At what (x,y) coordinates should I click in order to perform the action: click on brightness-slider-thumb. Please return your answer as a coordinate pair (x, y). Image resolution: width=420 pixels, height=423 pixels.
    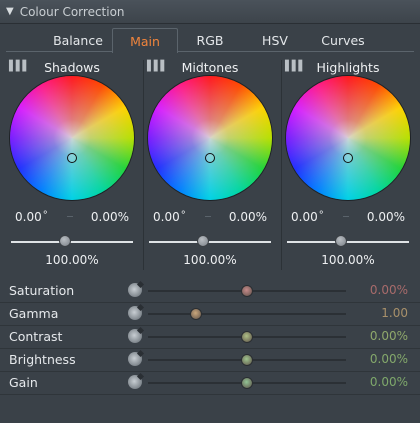
    Looking at the image, I should click on (247, 360).